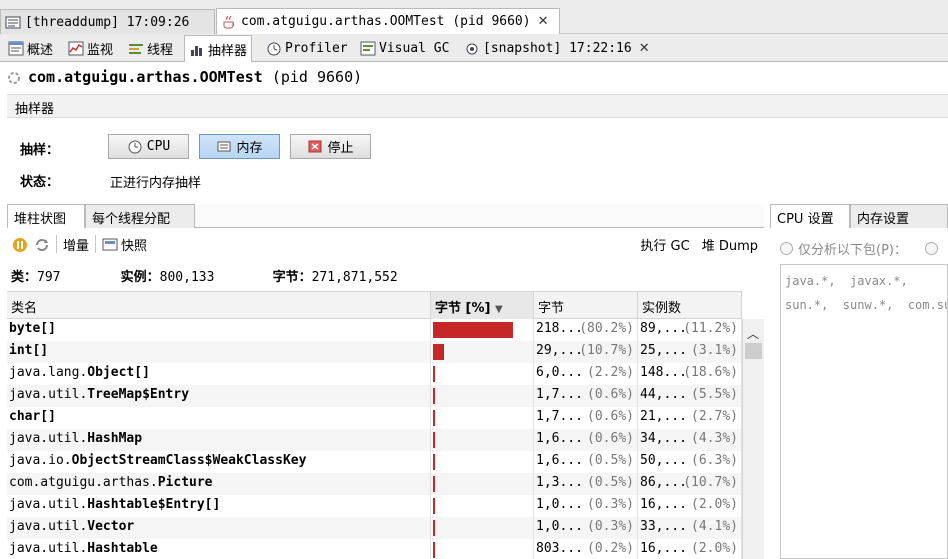 The width and height of the screenshot is (948, 559). What do you see at coordinates (404, 48) in the screenshot?
I see `tab-visual-gc: Visual GC` at bounding box center [404, 48].